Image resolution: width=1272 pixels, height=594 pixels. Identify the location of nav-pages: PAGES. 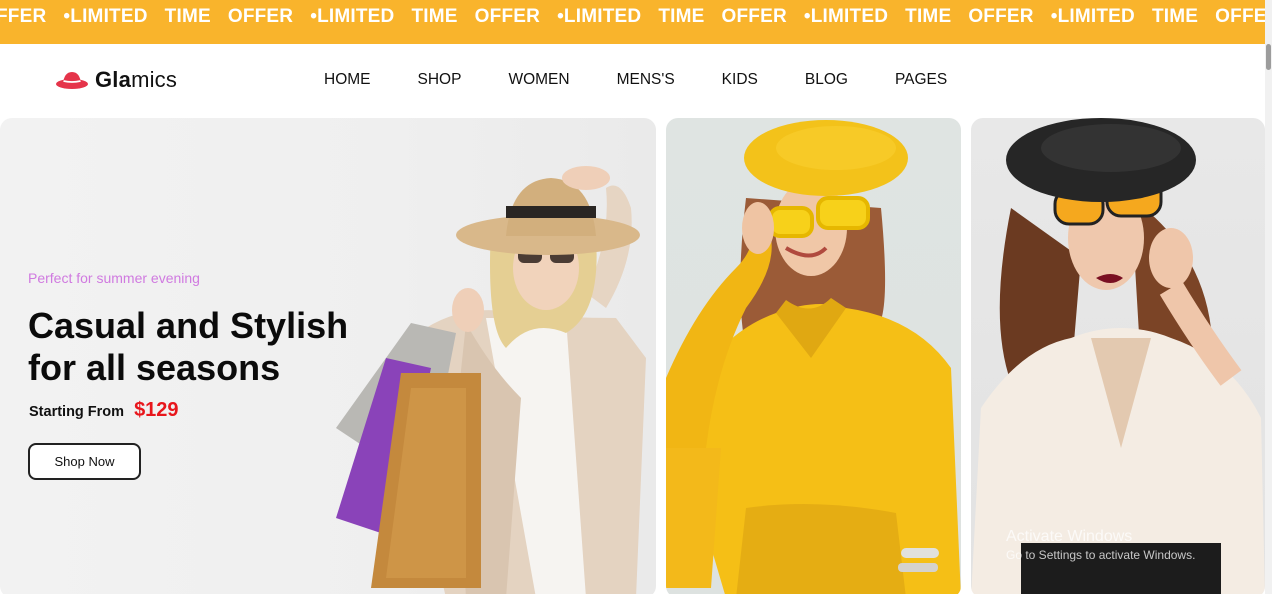
(921, 80).